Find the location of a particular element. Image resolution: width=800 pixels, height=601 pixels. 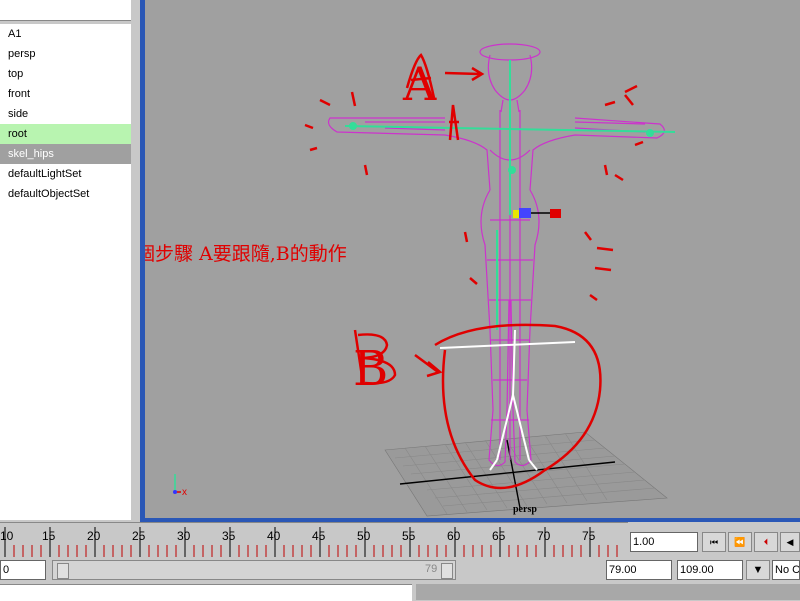

playback-panel: 1.00 ⏮ ⏪ ⏴ ◀ is located at coordinates (714, 540).